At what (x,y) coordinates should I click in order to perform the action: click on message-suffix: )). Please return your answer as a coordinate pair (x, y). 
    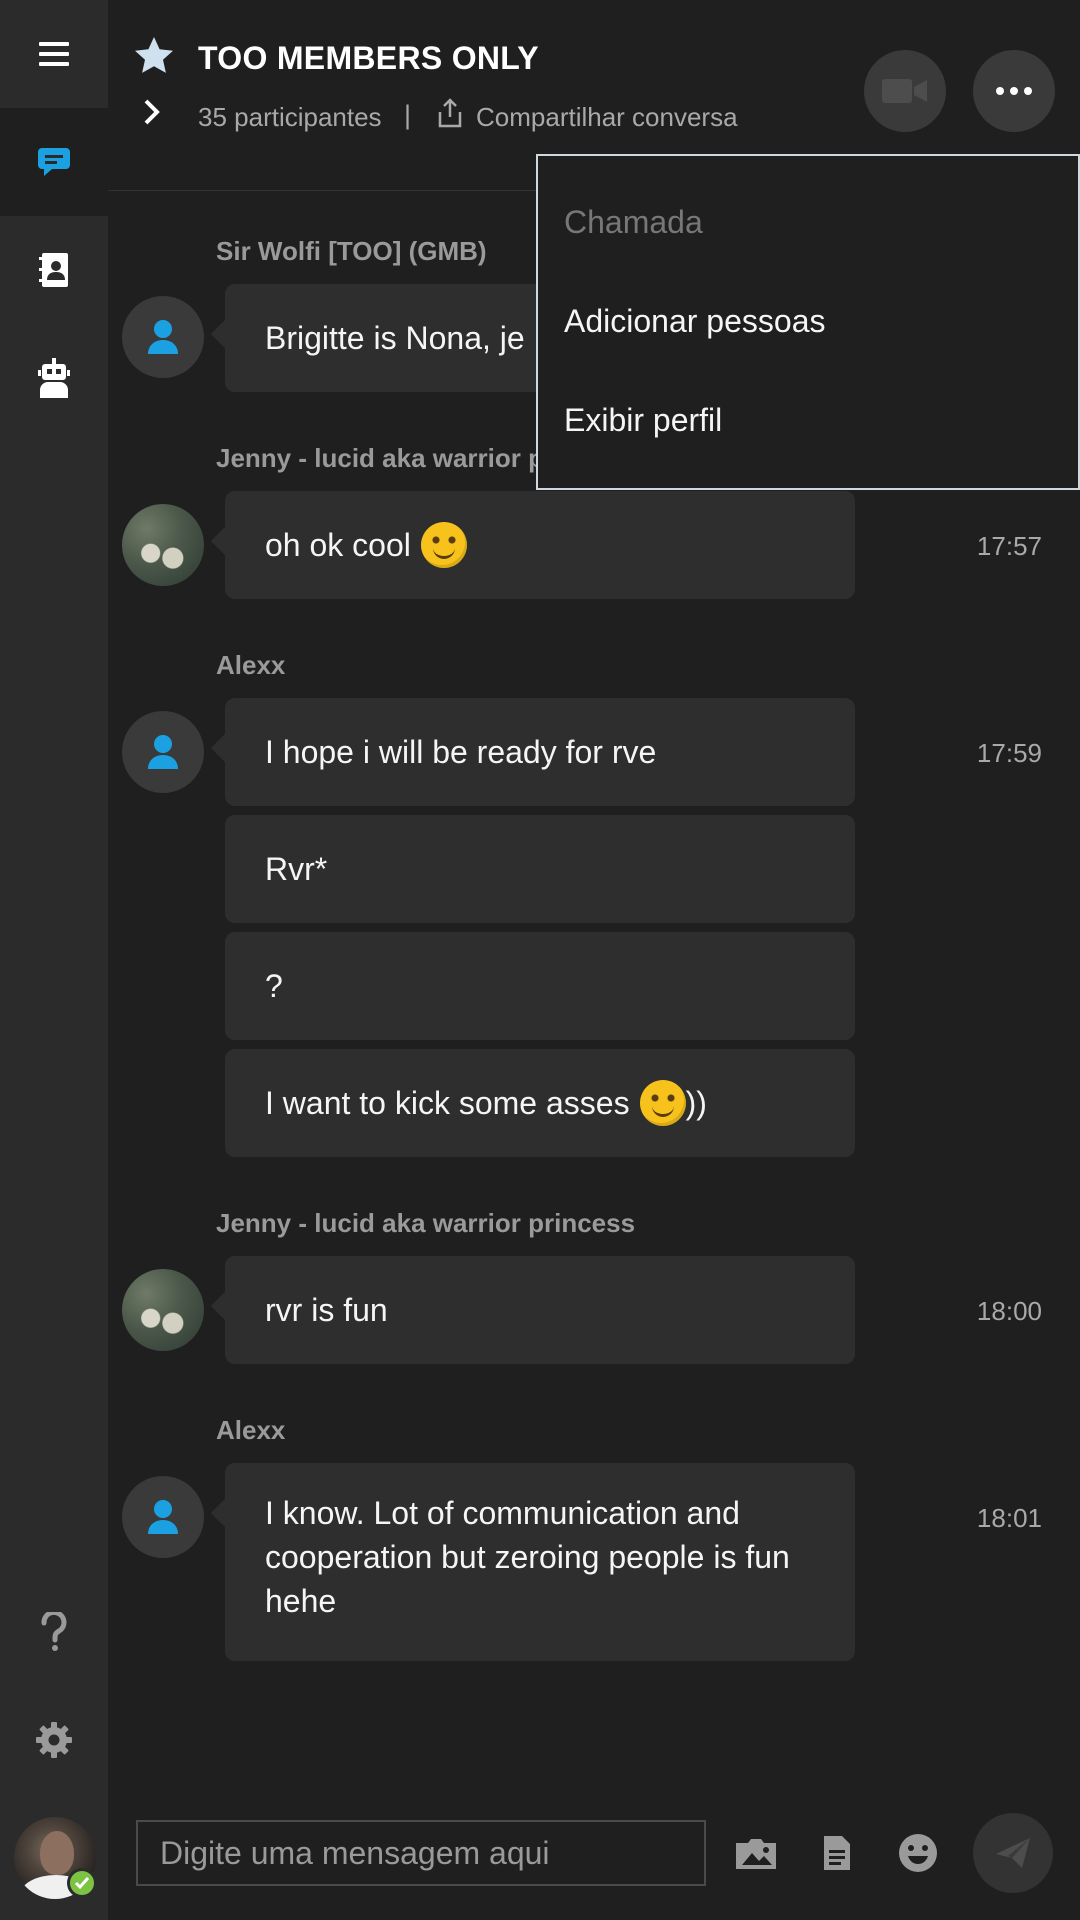
    Looking at the image, I should click on (696, 1103).